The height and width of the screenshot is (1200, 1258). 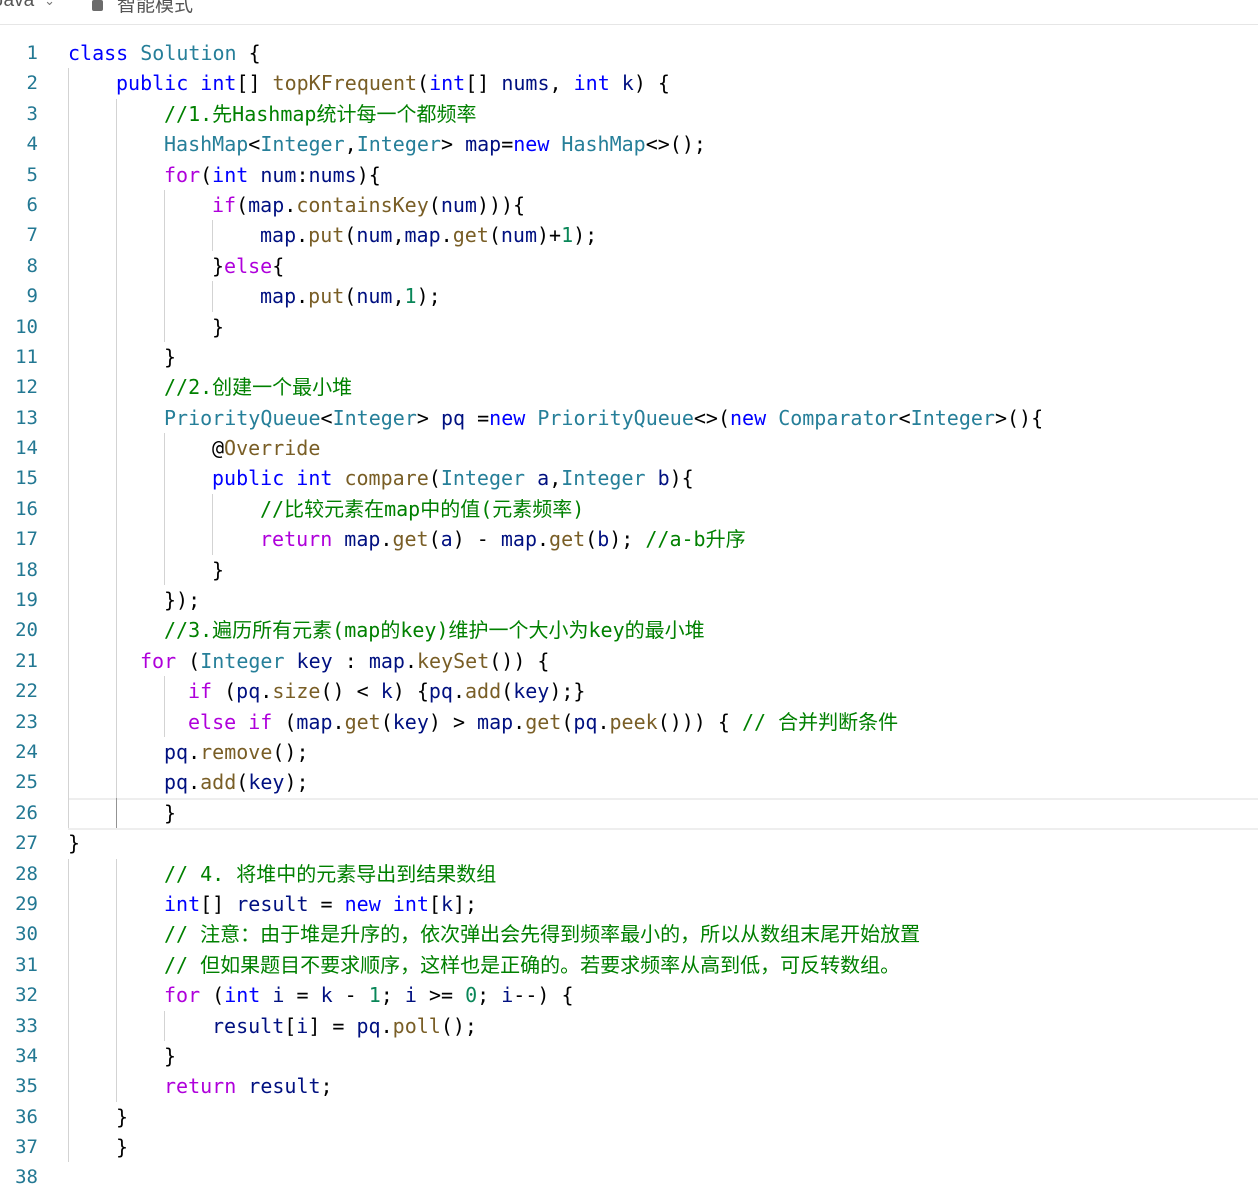 What do you see at coordinates (629, 1117) in the screenshot?
I see `code-line: 36}` at bounding box center [629, 1117].